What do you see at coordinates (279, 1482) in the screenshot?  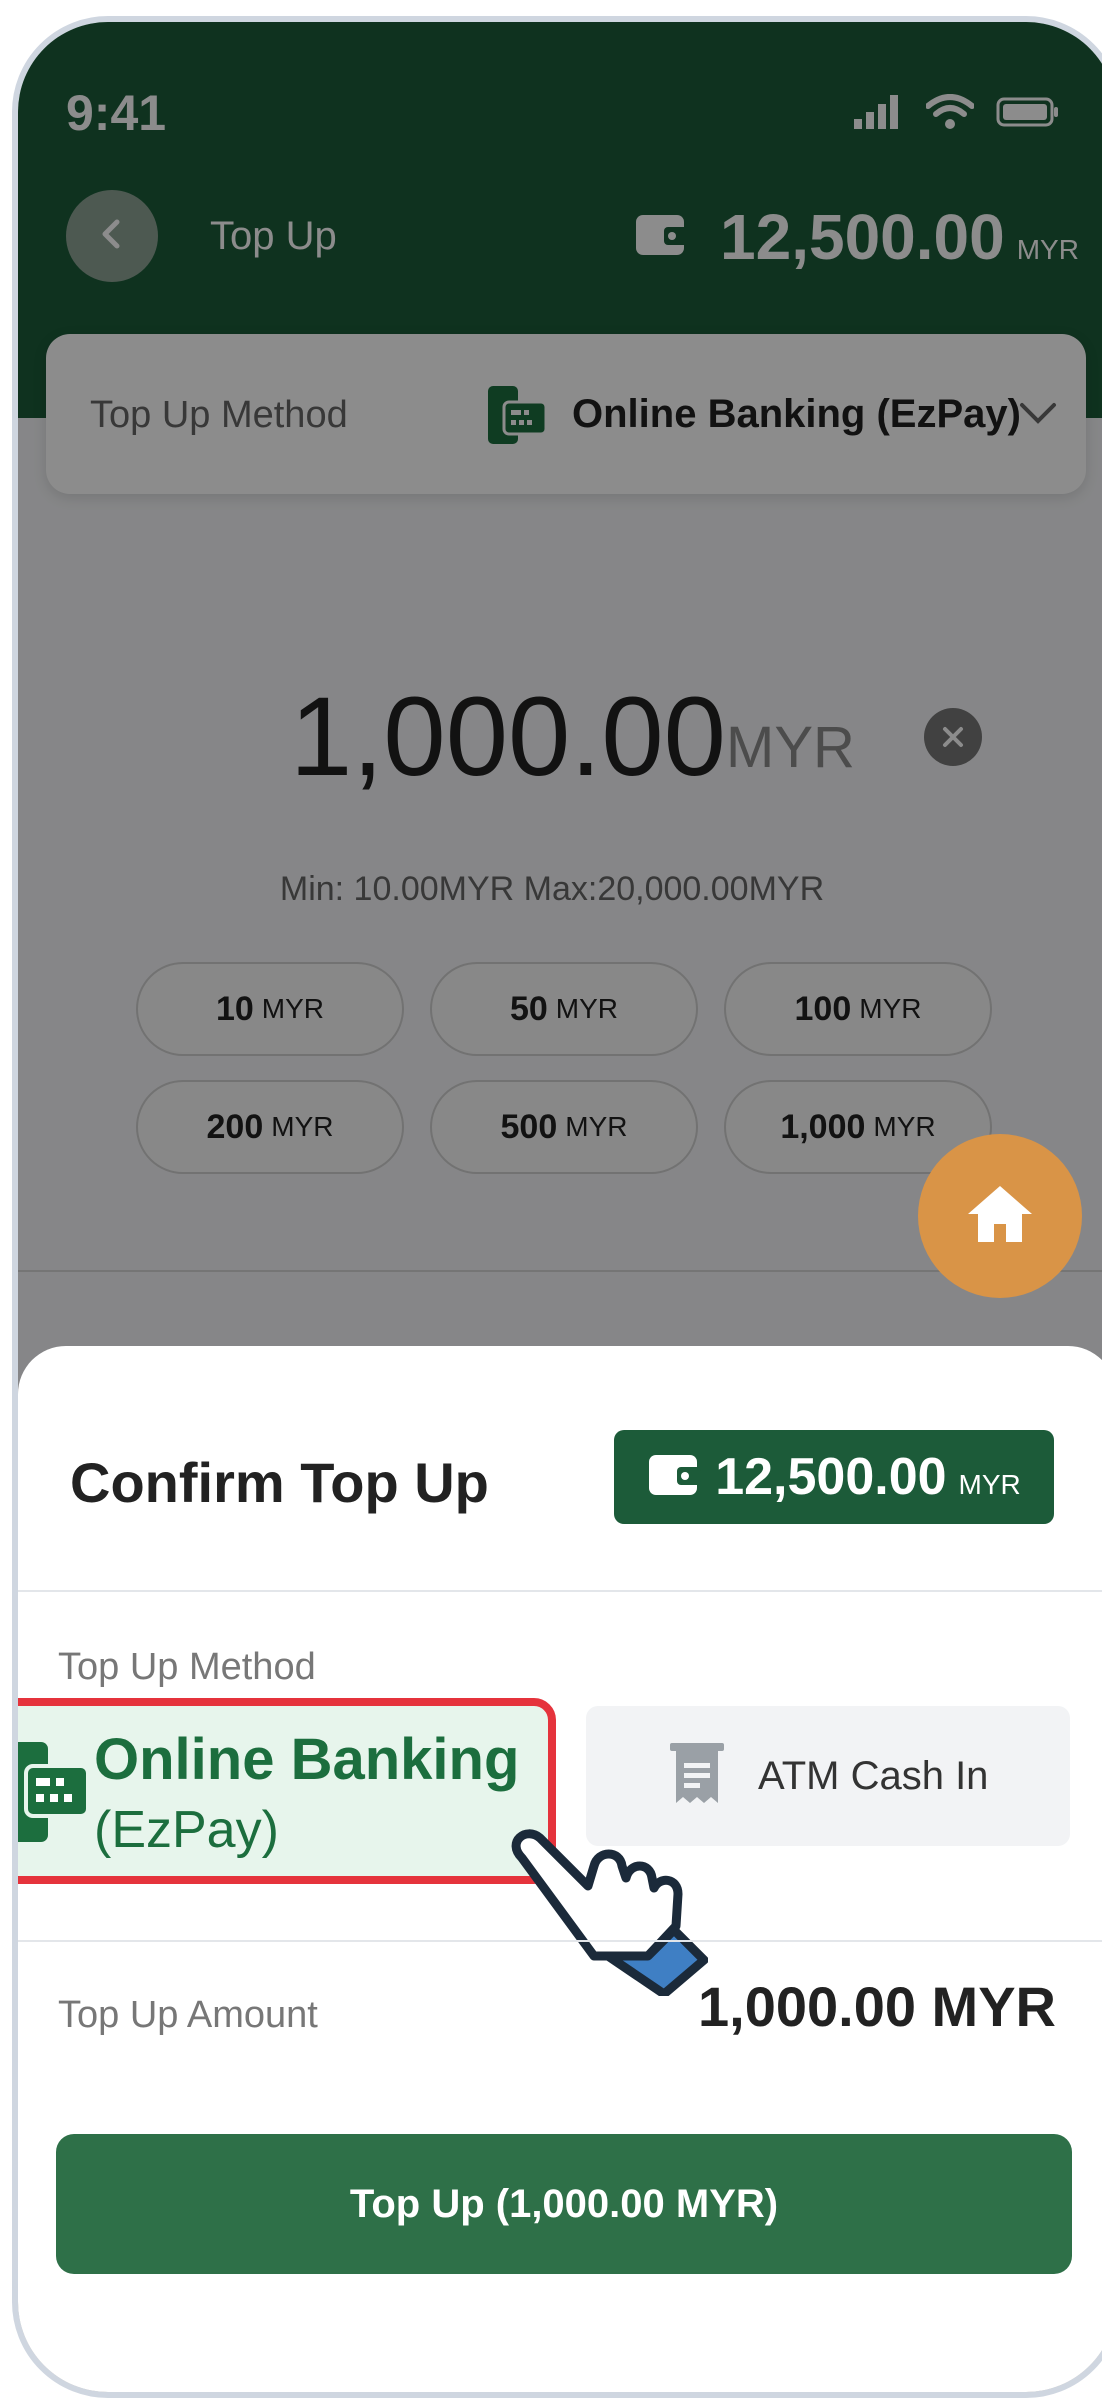 I see `sheet-title: Confirm Top Up` at bounding box center [279, 1482].